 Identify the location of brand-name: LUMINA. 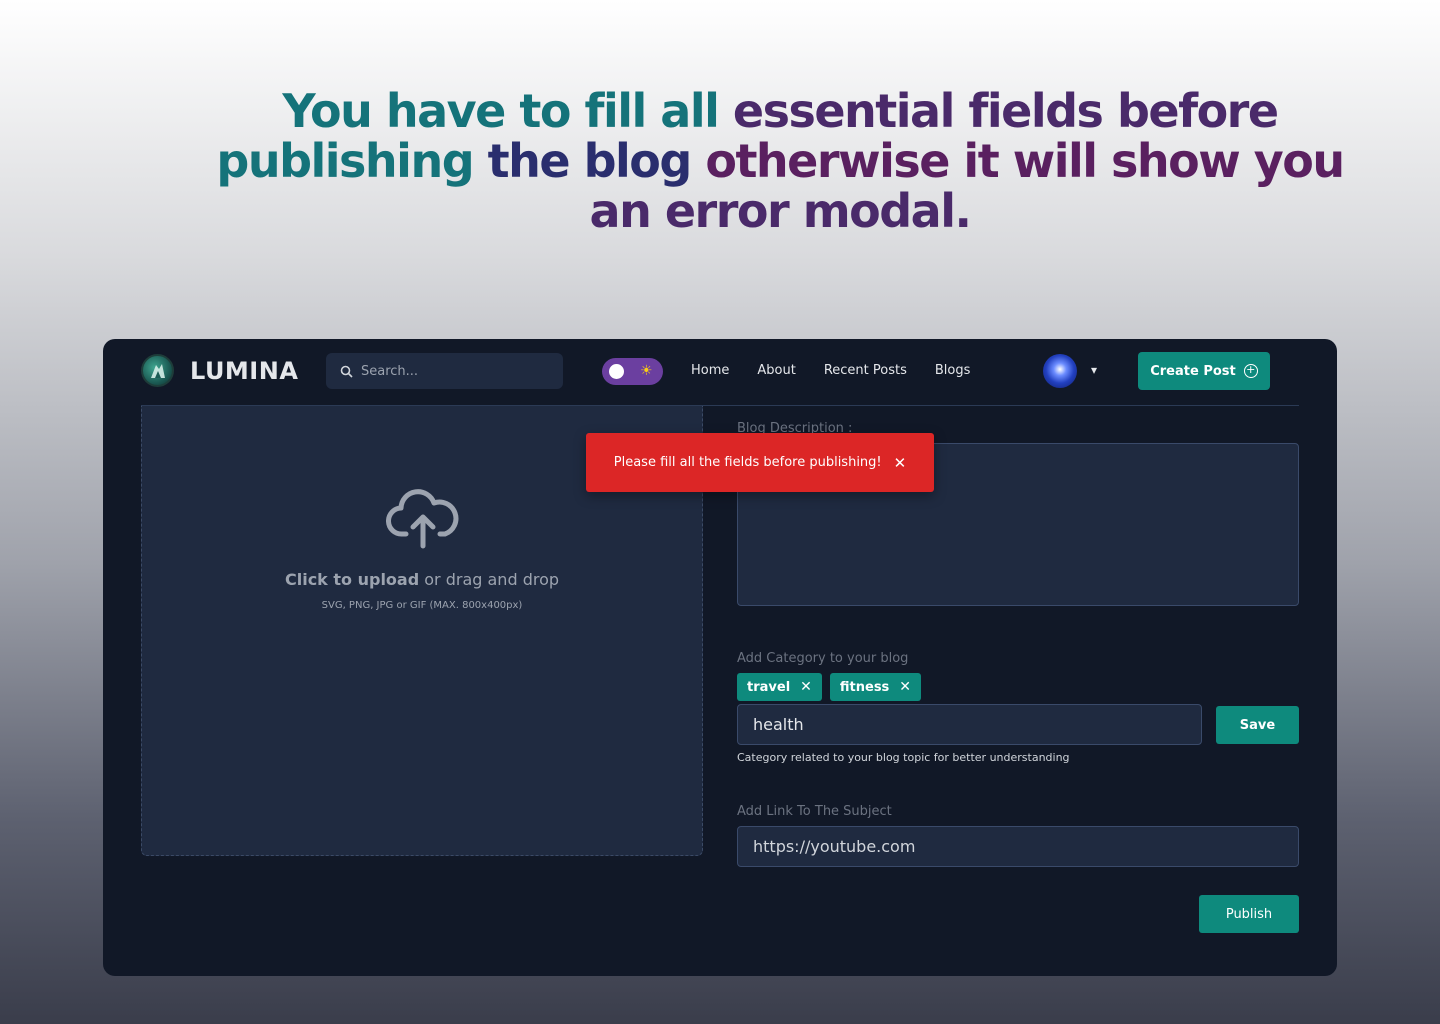
(244, 371).